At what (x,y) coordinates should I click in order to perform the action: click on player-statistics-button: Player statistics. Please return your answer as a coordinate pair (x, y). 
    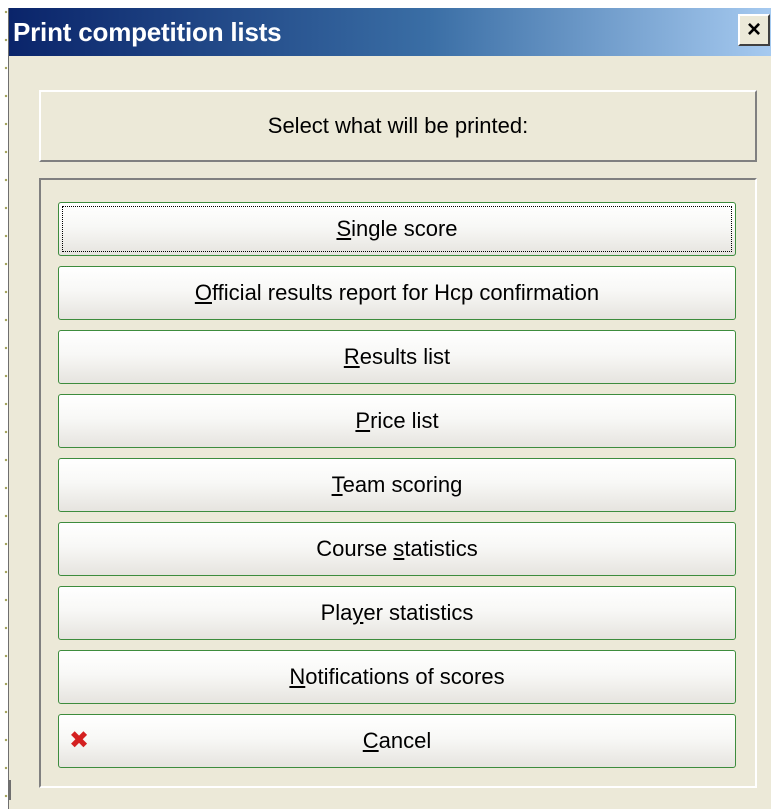
    Looking at the image, I should click on (397, 613).